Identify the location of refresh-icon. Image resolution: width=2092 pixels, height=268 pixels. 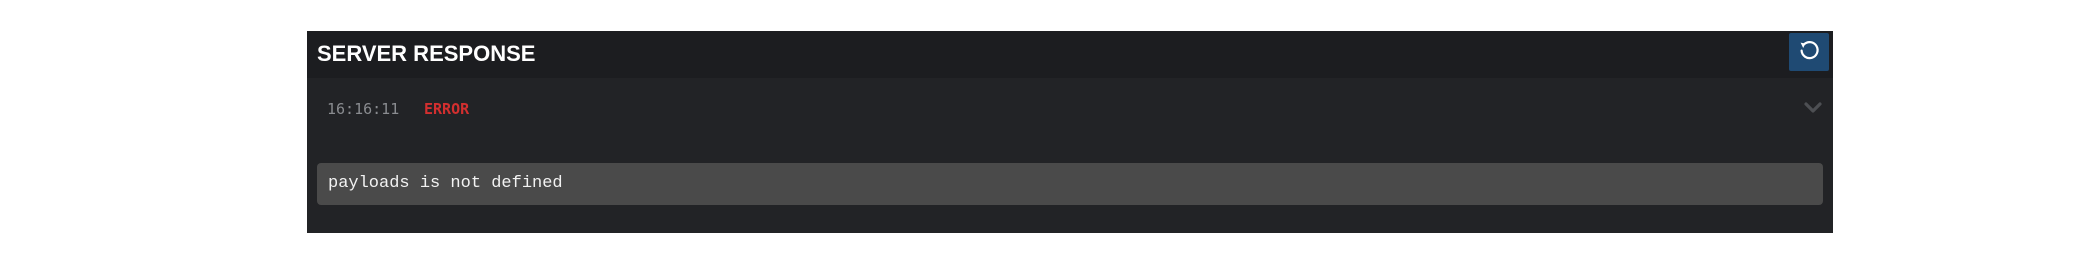
(1809, 52).